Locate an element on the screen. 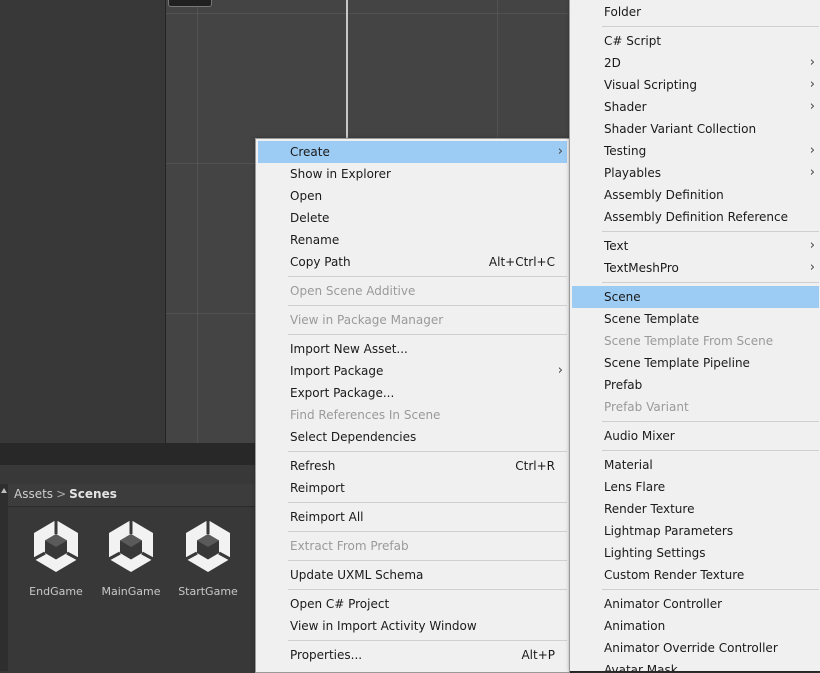 The height and width of the screenshot is (673, 820). submenu-item-custom-render-texture: Custom Render Texture is located at coordinates (695, 575).